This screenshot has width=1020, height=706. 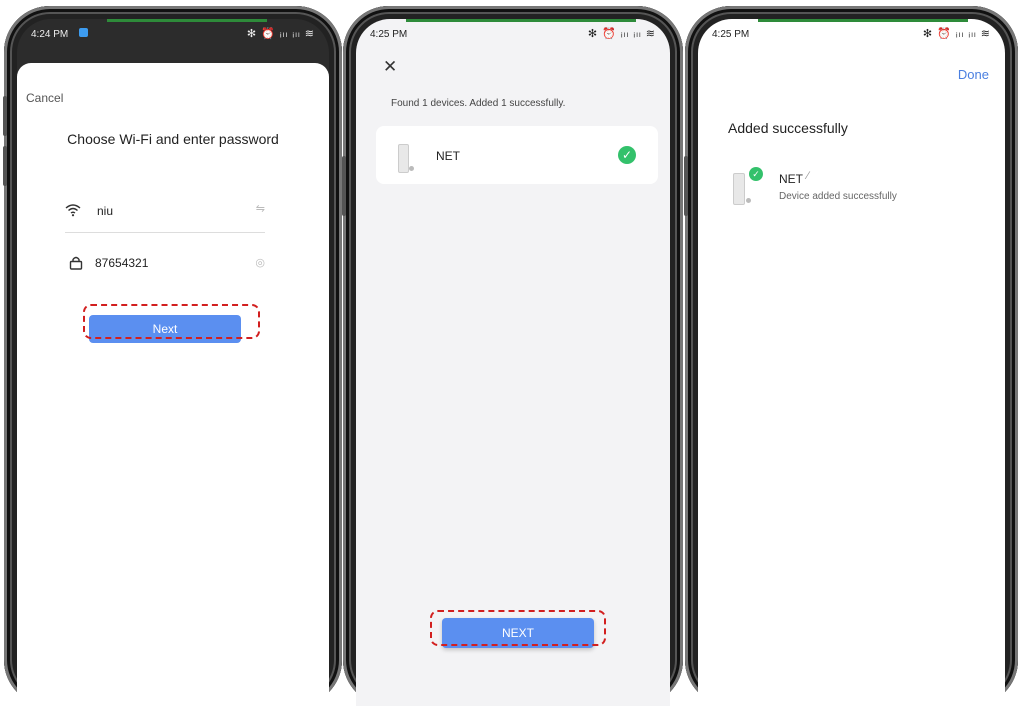 I want to click on page-title: Added successfully, so click(x=788, y=128).